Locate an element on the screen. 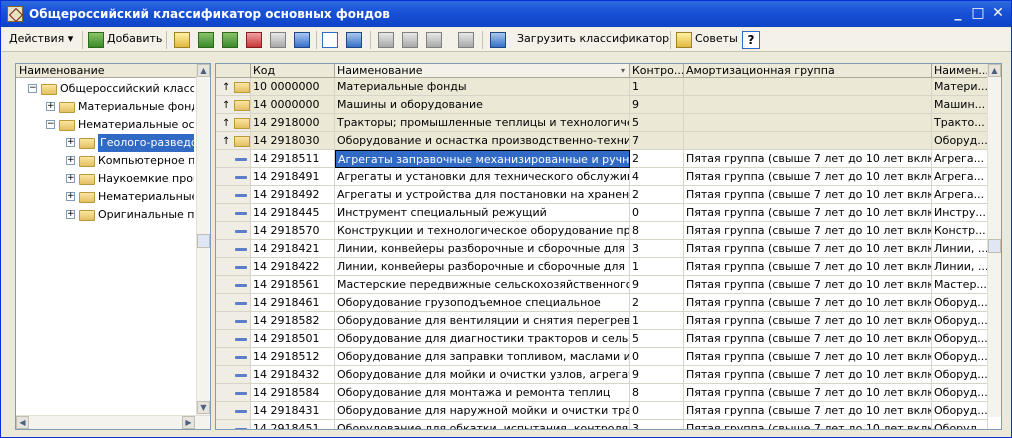 This screenshot has height=438, width=1012. level-up-icon is located at coordinates (354, 40).